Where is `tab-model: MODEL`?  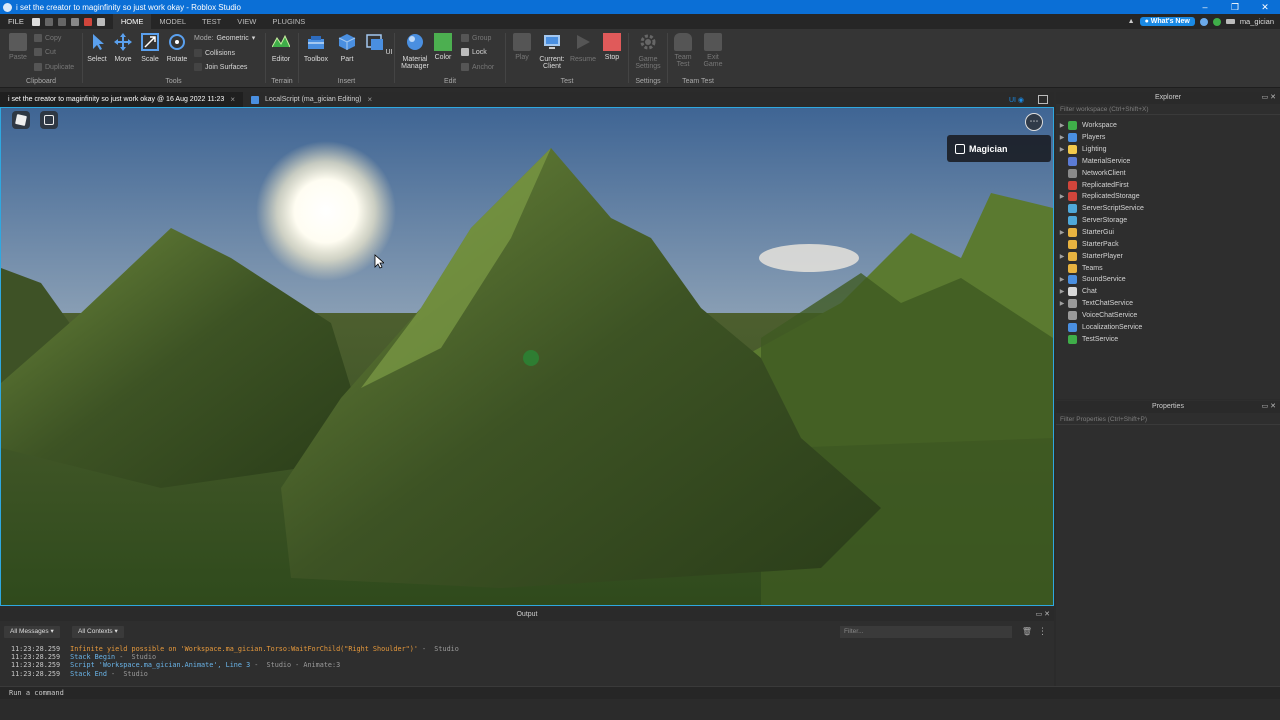
tab-model: MODEL is located at coordinates (172, 21).